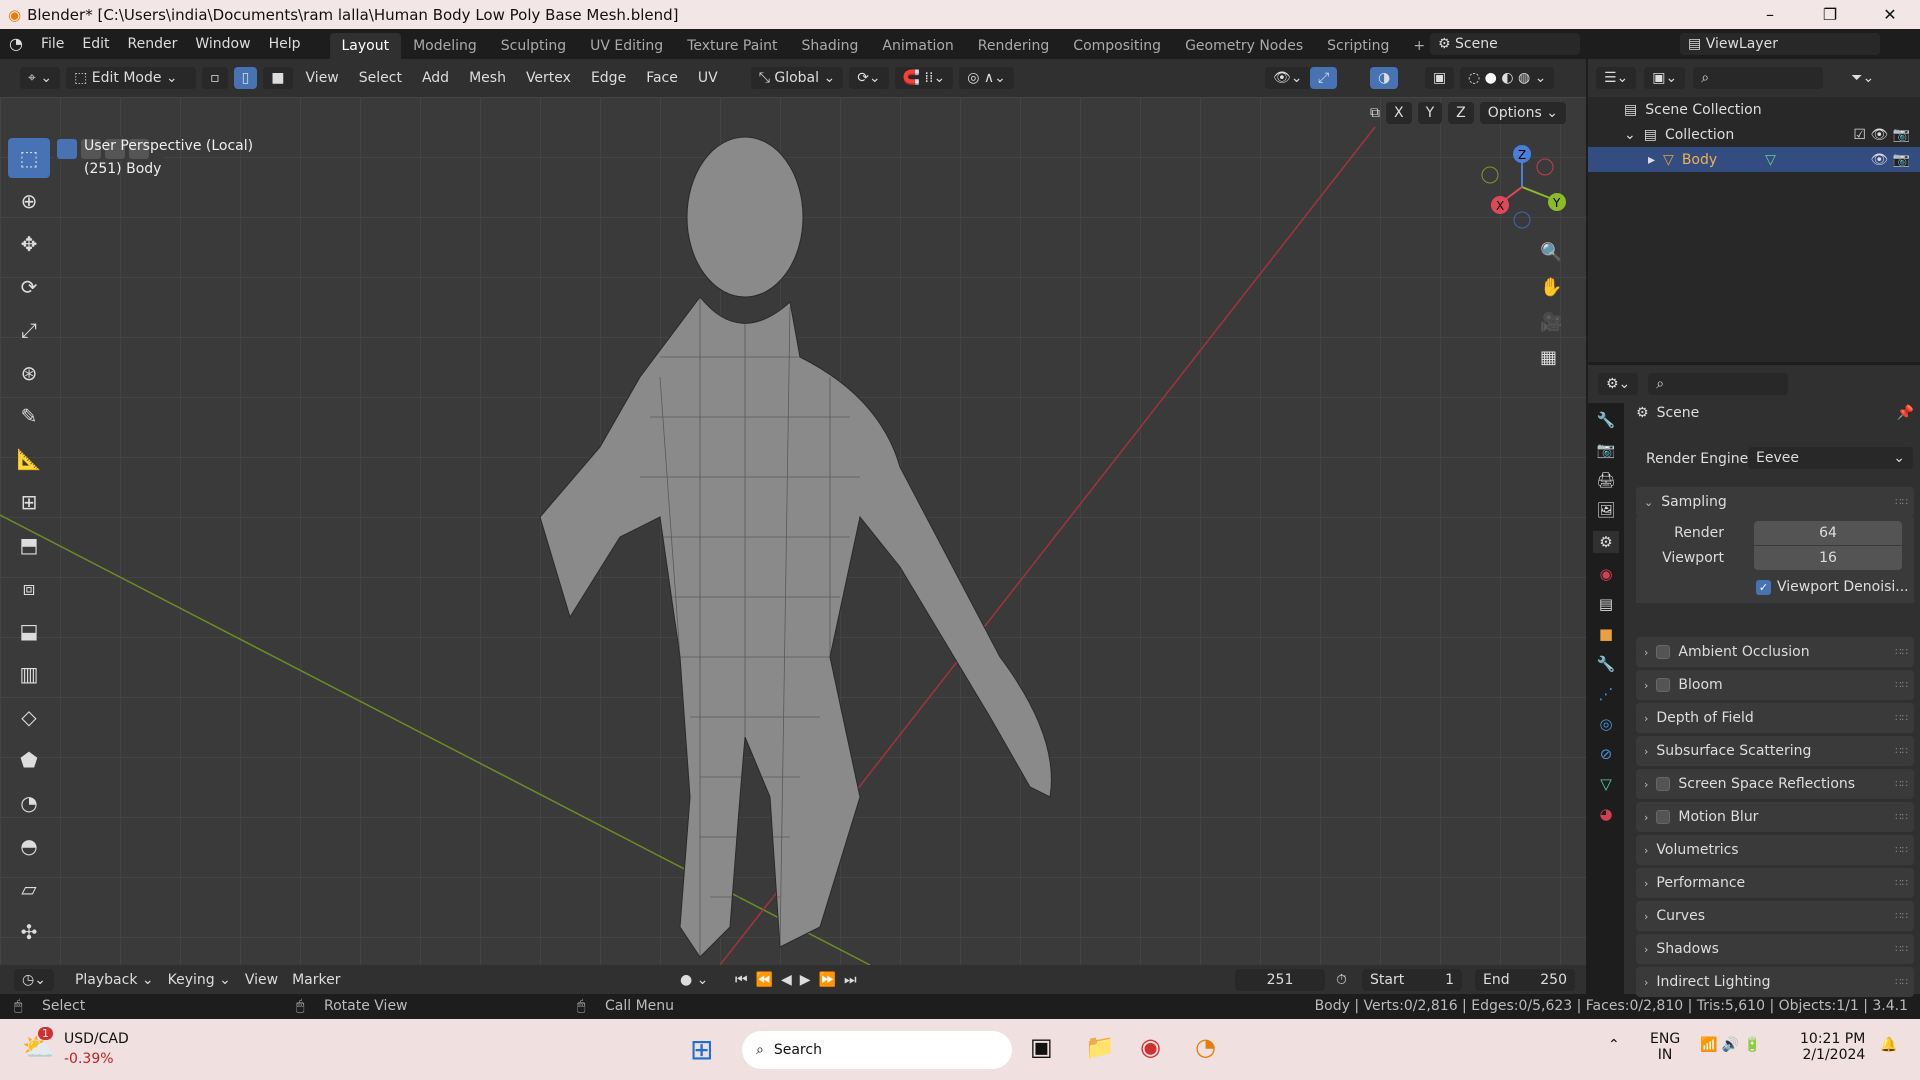  What do you see at coordinates (608, 78) in the screenshot?
I see `menu-edge: Edge` at bounding box center [608, 78].